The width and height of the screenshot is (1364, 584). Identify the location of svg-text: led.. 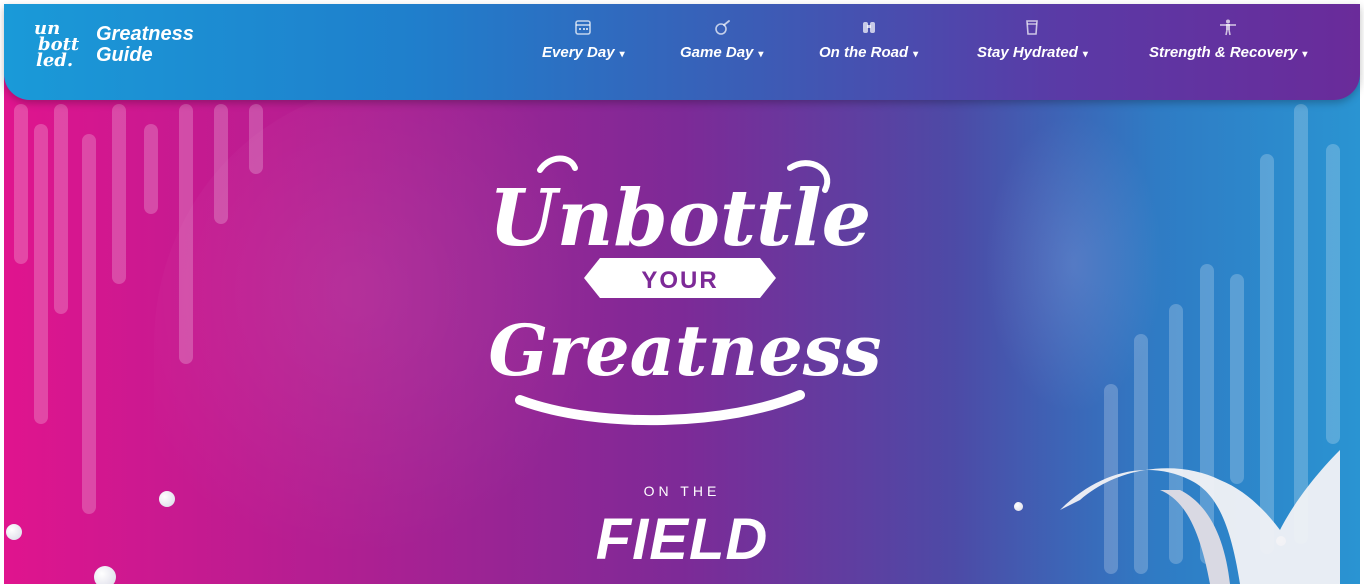
(54, 60).